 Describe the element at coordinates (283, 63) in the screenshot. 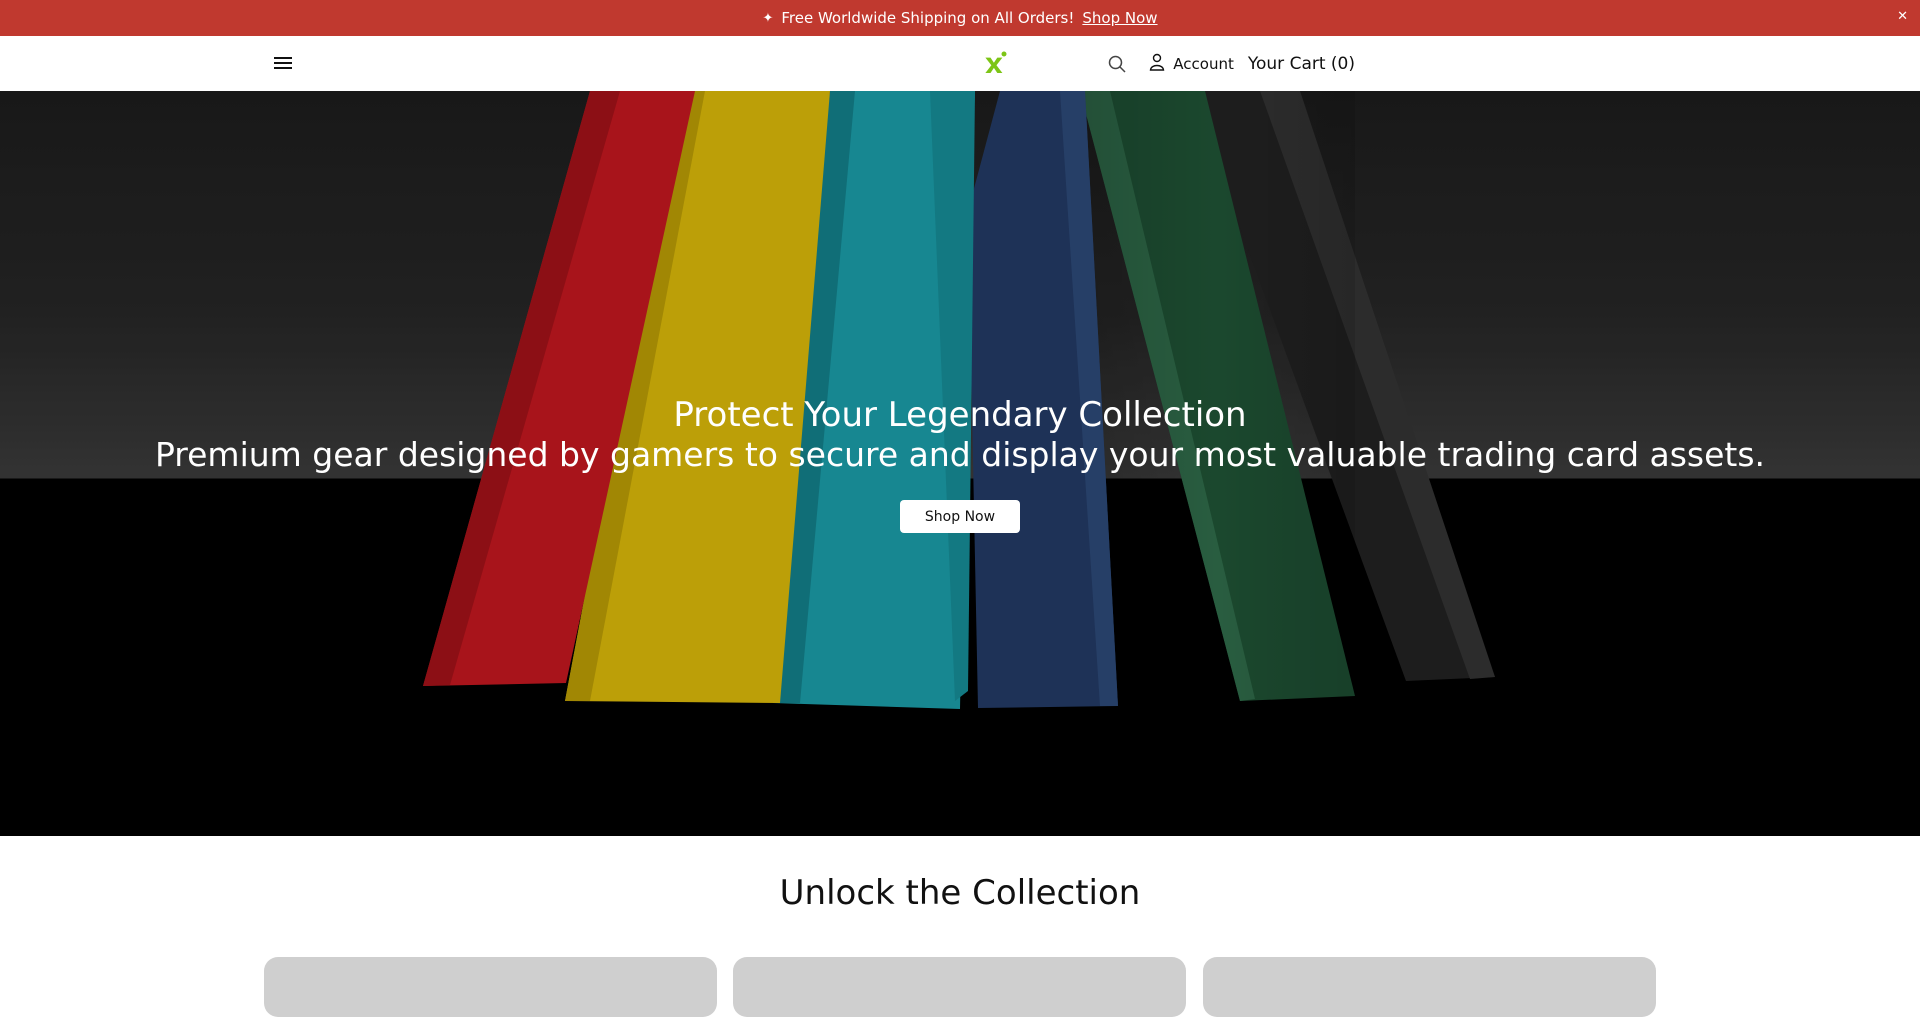

I see `hamburger-menu-icon` at that location.